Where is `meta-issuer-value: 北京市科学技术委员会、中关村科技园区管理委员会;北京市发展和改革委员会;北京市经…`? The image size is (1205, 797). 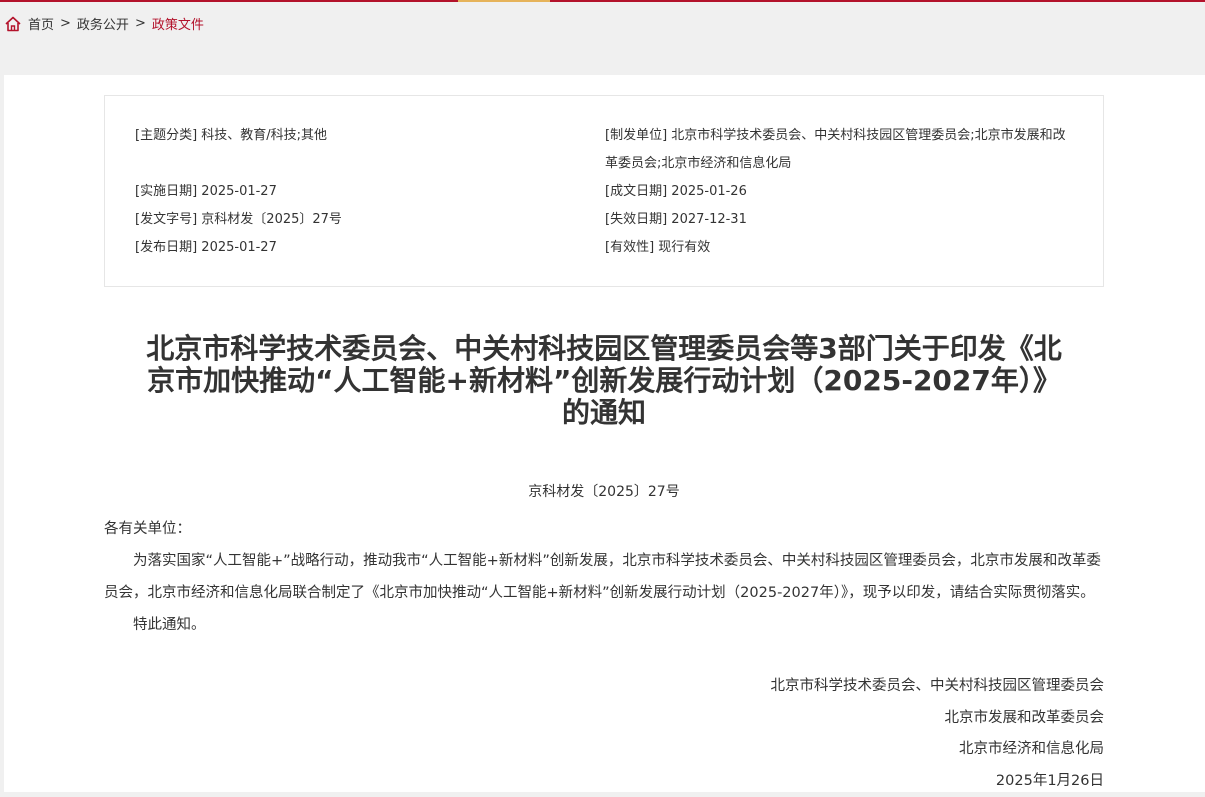 meta-issuer-value: 北京市科学技术委员会、中关村科技园区管理委员会;北京市发展和改革委员会;北京市经… is located at coordinates (835, 149).